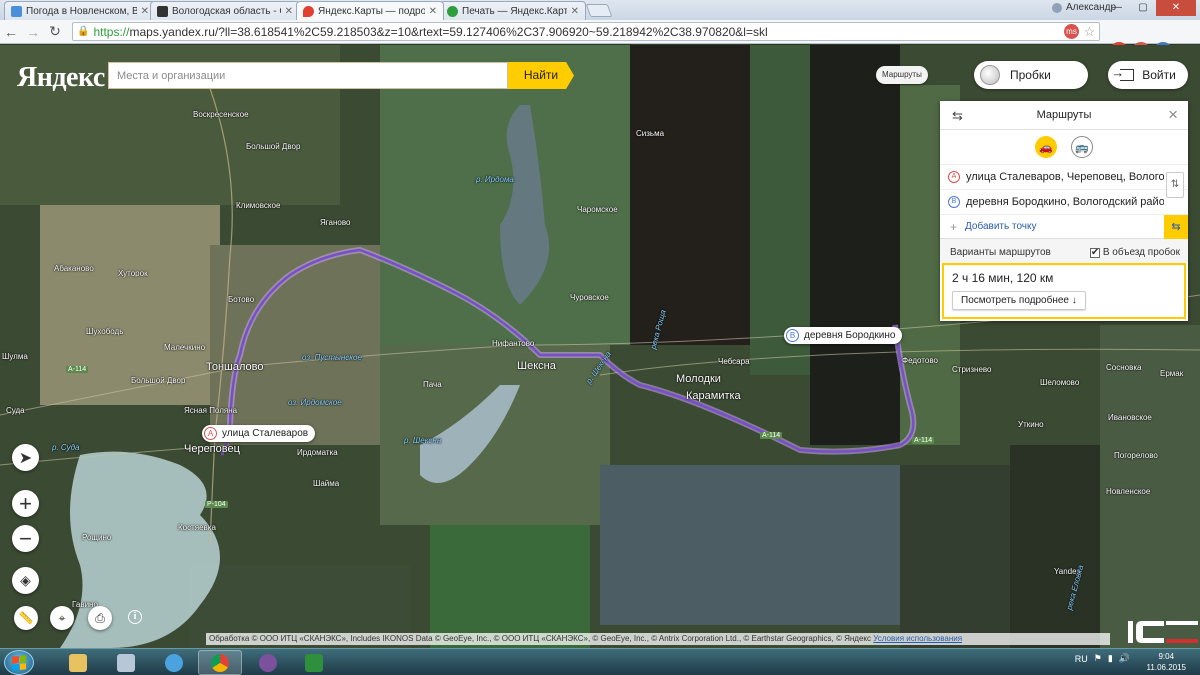 The height and width of the screenshot is (675, 1200). What do you see at coordinates (423, 440) in the screenshot?
I see `river-label: р. Шексна` at bounding box center [423, 440].